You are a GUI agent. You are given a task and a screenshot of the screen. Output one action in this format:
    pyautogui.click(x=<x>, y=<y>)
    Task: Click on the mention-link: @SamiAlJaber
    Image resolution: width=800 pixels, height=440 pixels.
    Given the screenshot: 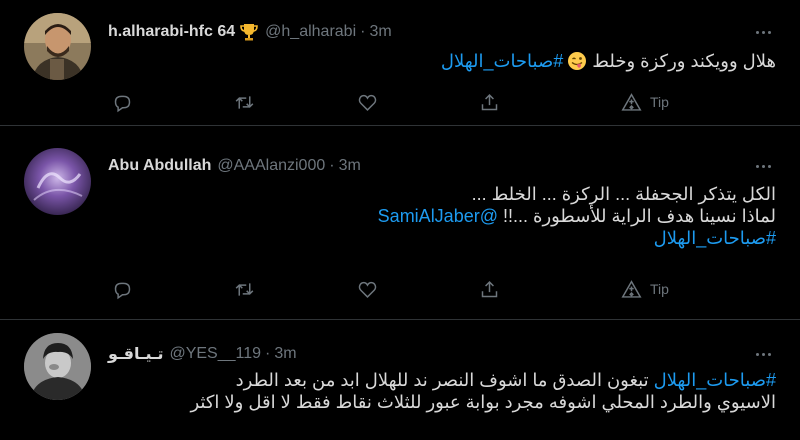 What is the action you would take?
    pyautogui.click(x=438, y=216)
    